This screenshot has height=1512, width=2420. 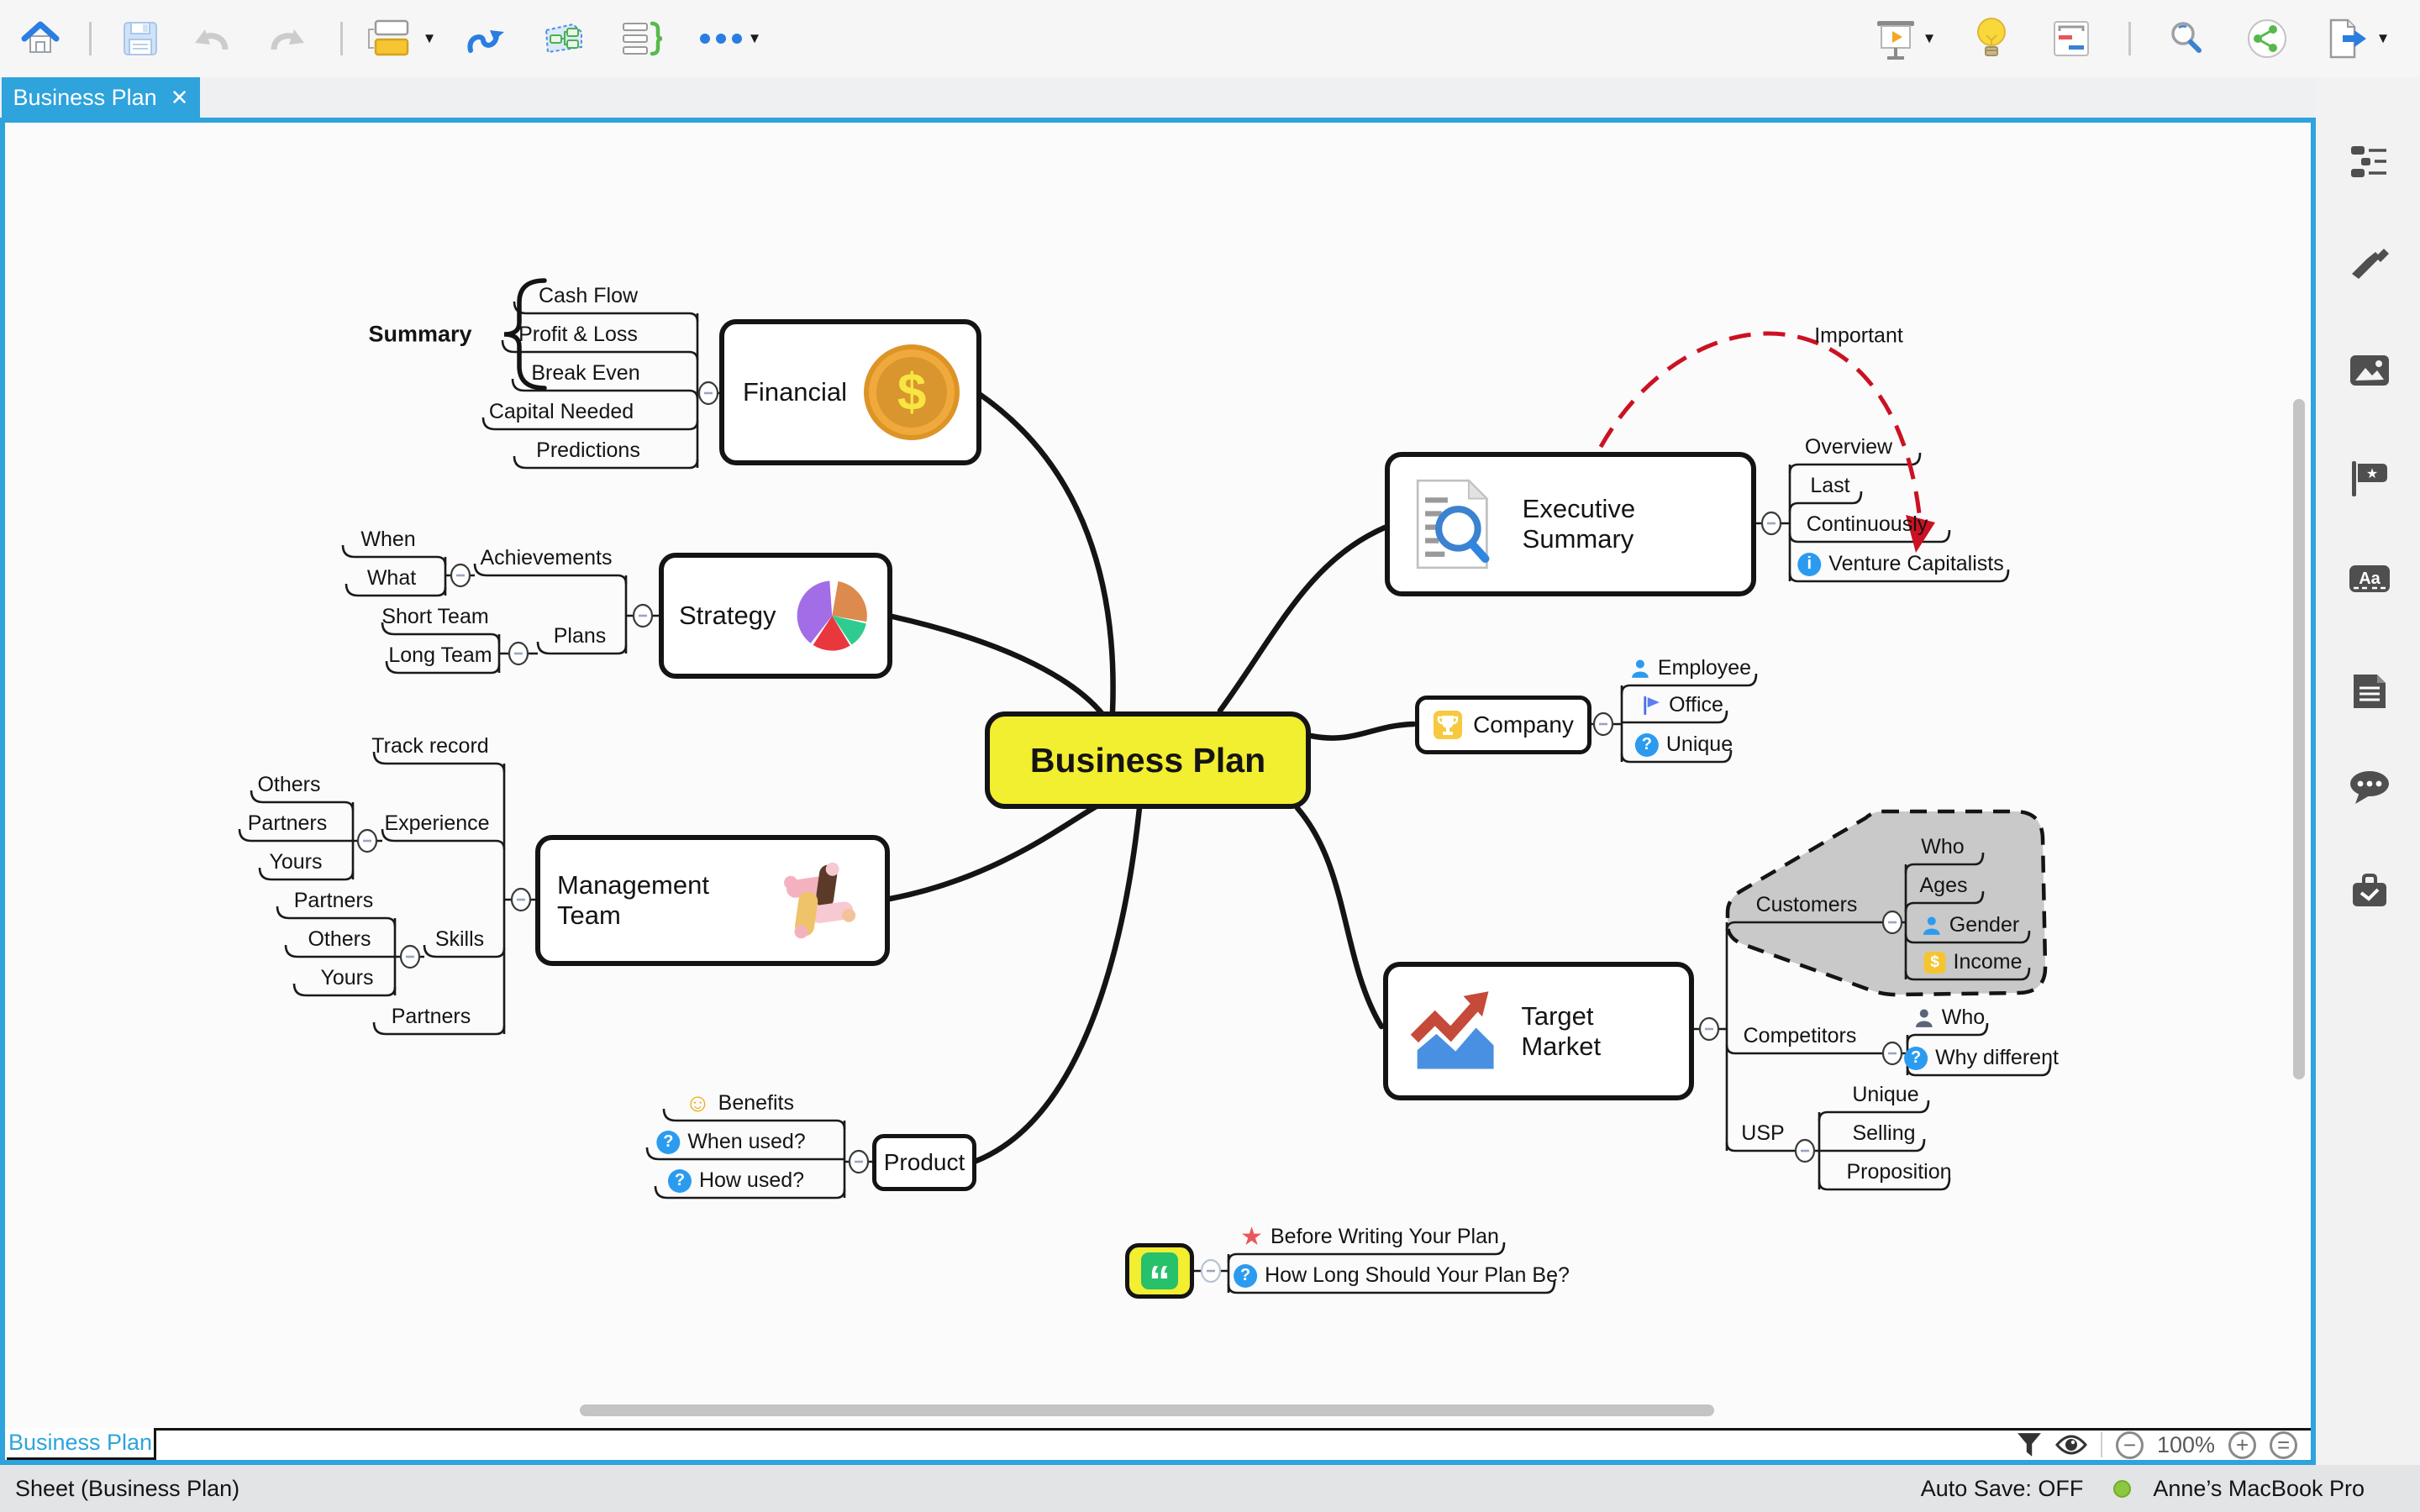 I want to click on subtopic: Overview, so click(x=1849, y=447).